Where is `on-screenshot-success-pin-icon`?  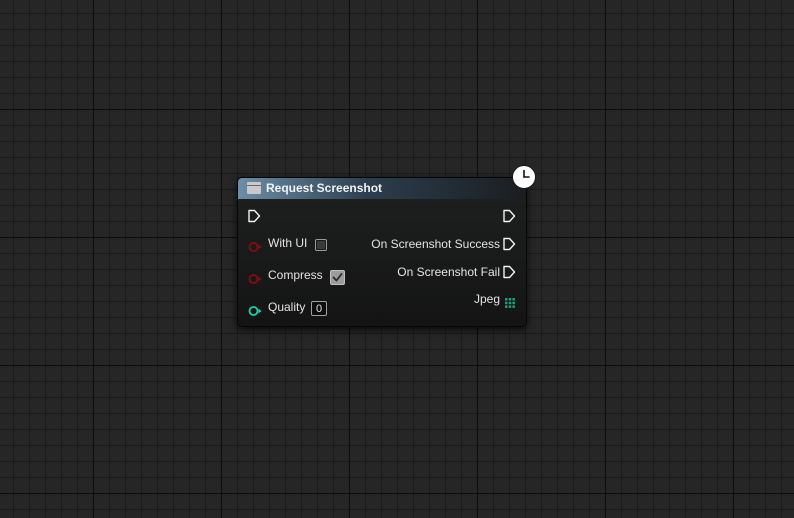
on-screenshot-success-pin-icon is located at coordinates (509, 244).